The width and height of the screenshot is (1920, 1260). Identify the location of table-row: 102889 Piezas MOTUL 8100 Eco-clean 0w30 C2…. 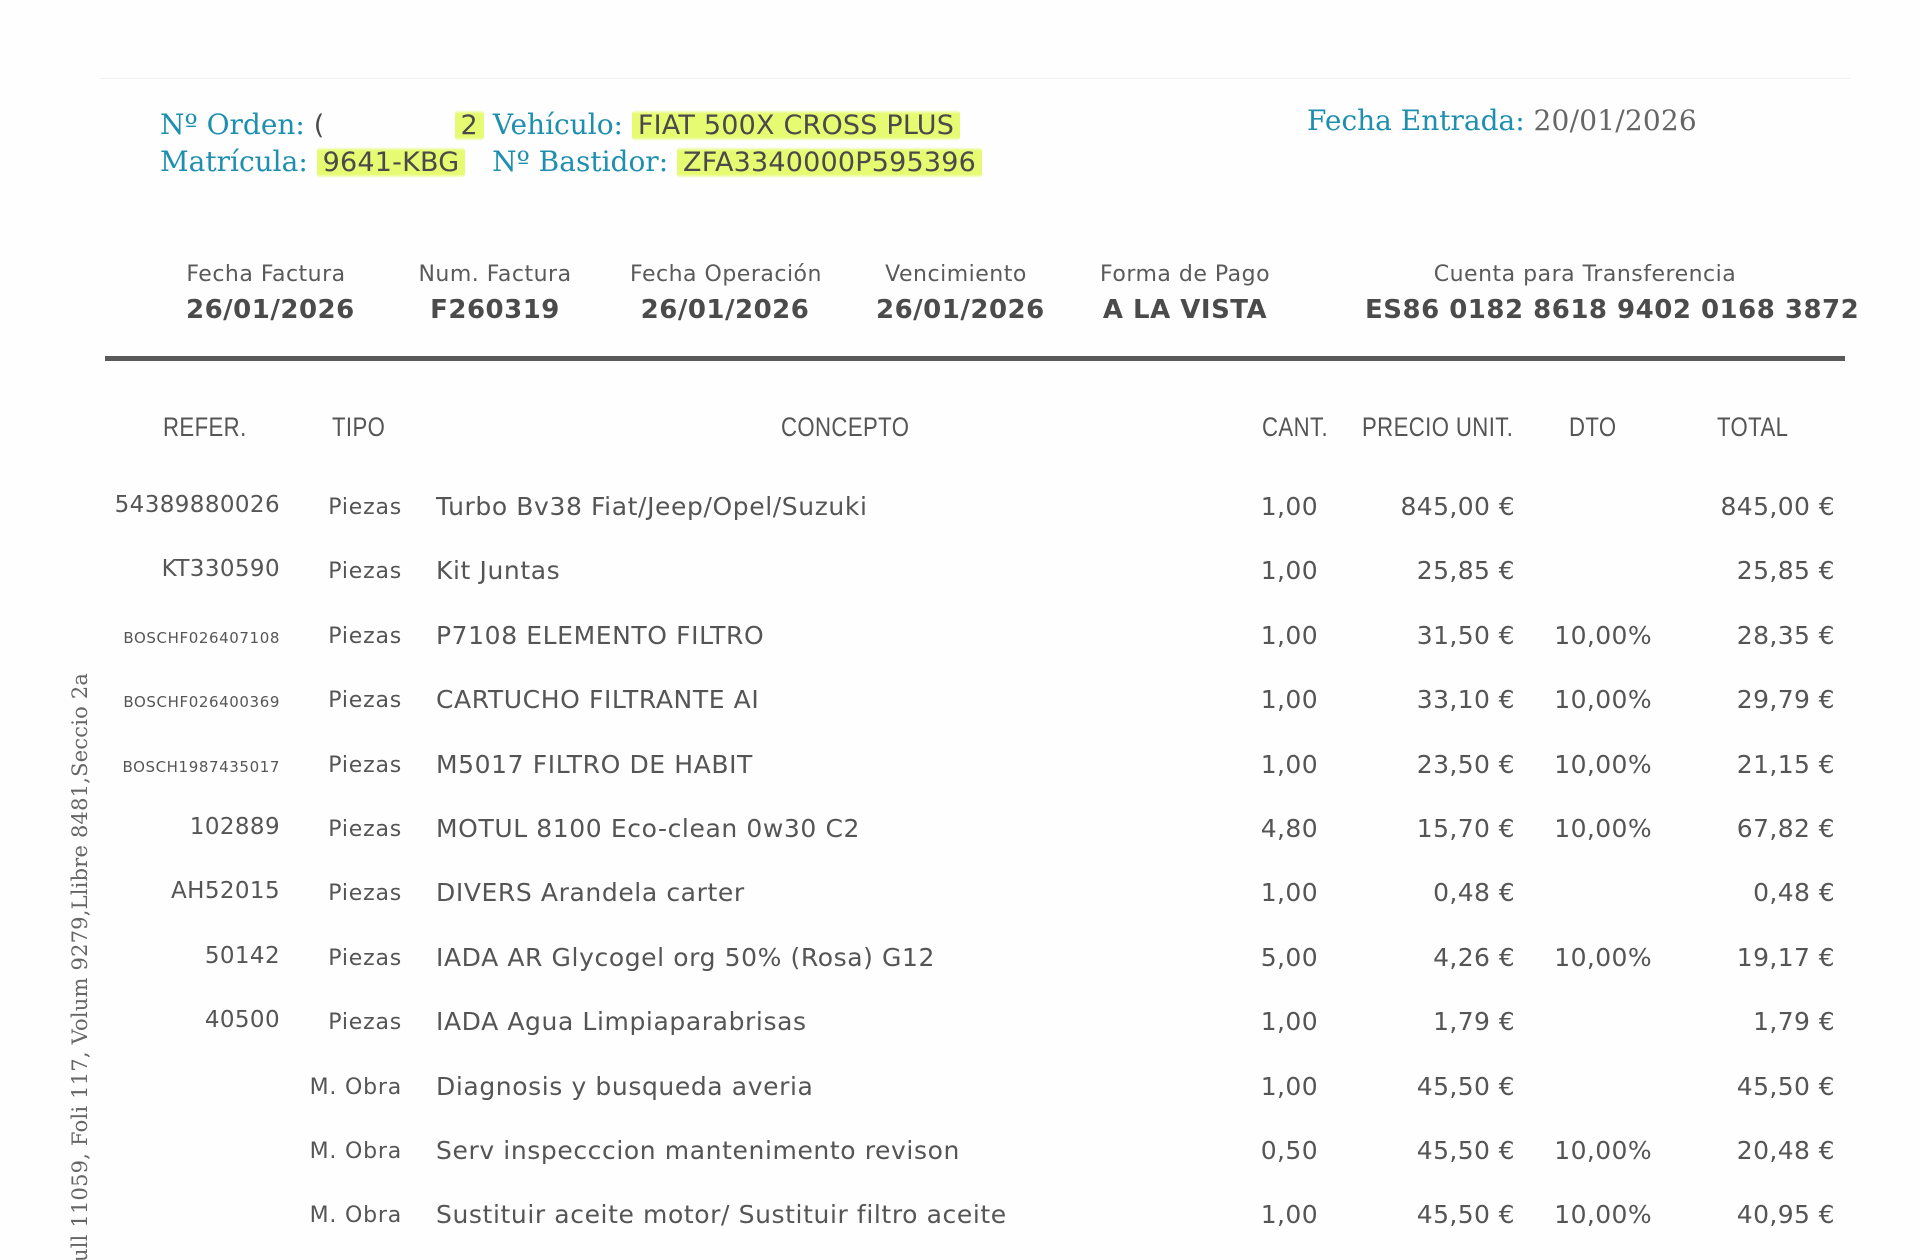
(960, 846).